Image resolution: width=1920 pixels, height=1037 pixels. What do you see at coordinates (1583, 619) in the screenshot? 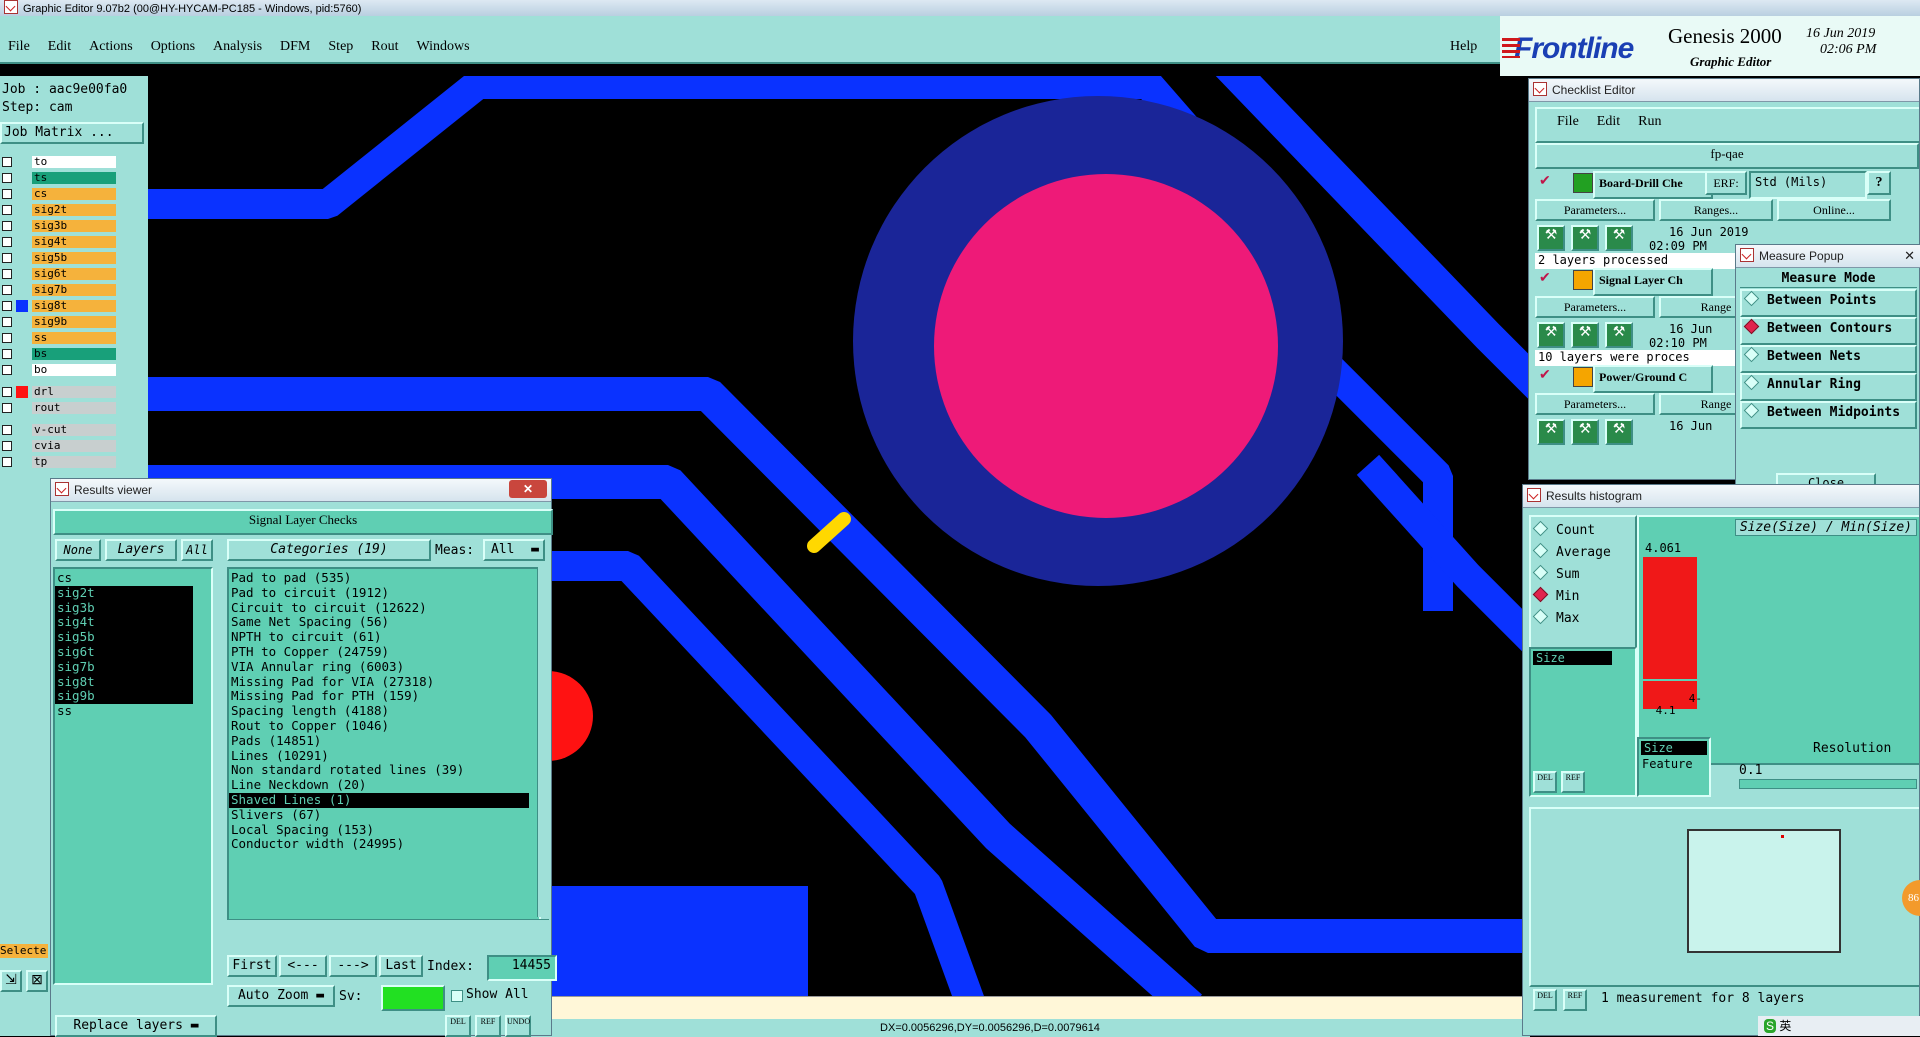
I see `histogram-mode-option: Max` at bounding box center [1583, 619].